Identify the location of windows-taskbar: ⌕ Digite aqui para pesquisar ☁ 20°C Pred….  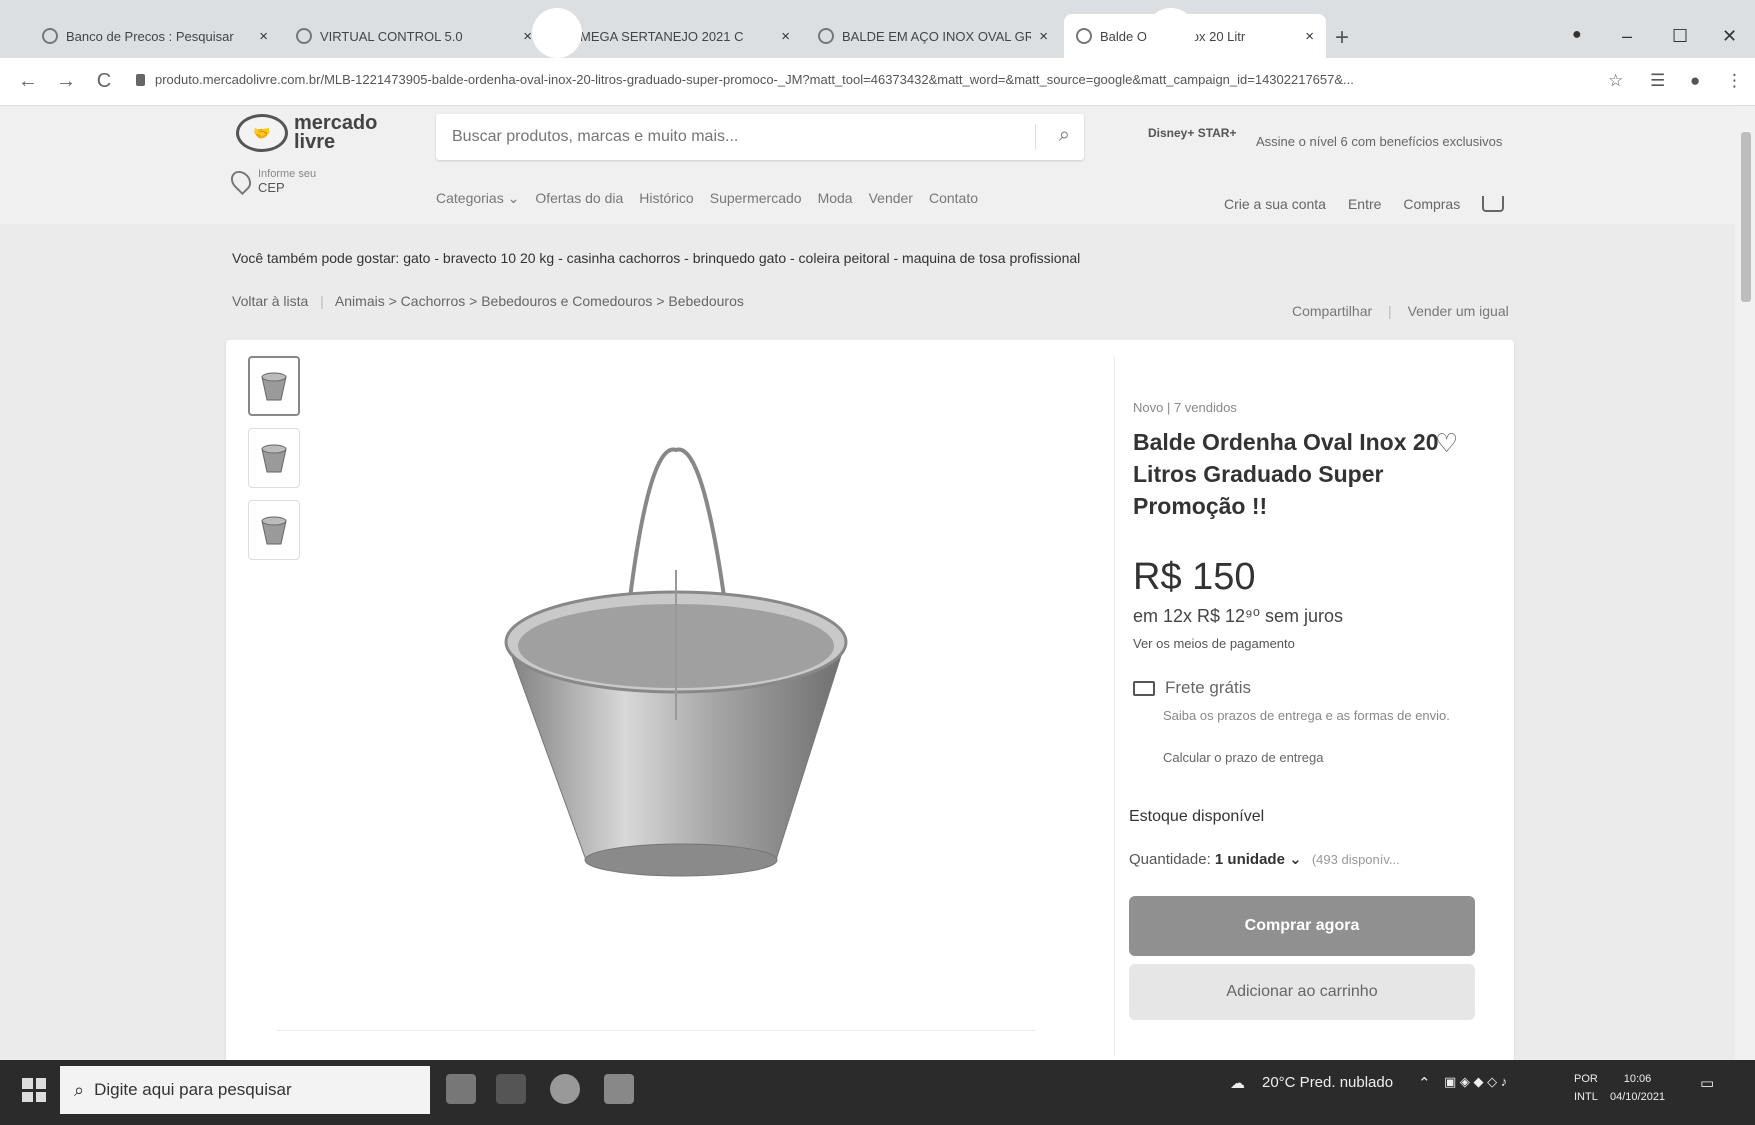
(877, 1092).